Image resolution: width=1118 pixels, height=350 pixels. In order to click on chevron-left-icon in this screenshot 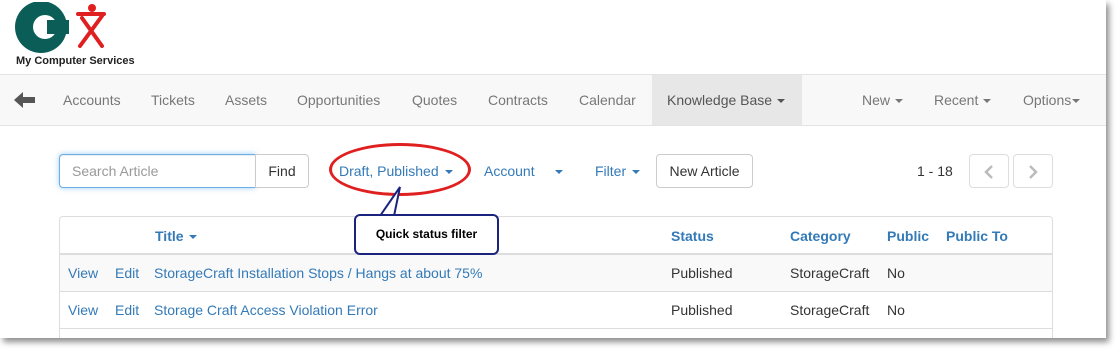, I will do `click(988, 172)`.